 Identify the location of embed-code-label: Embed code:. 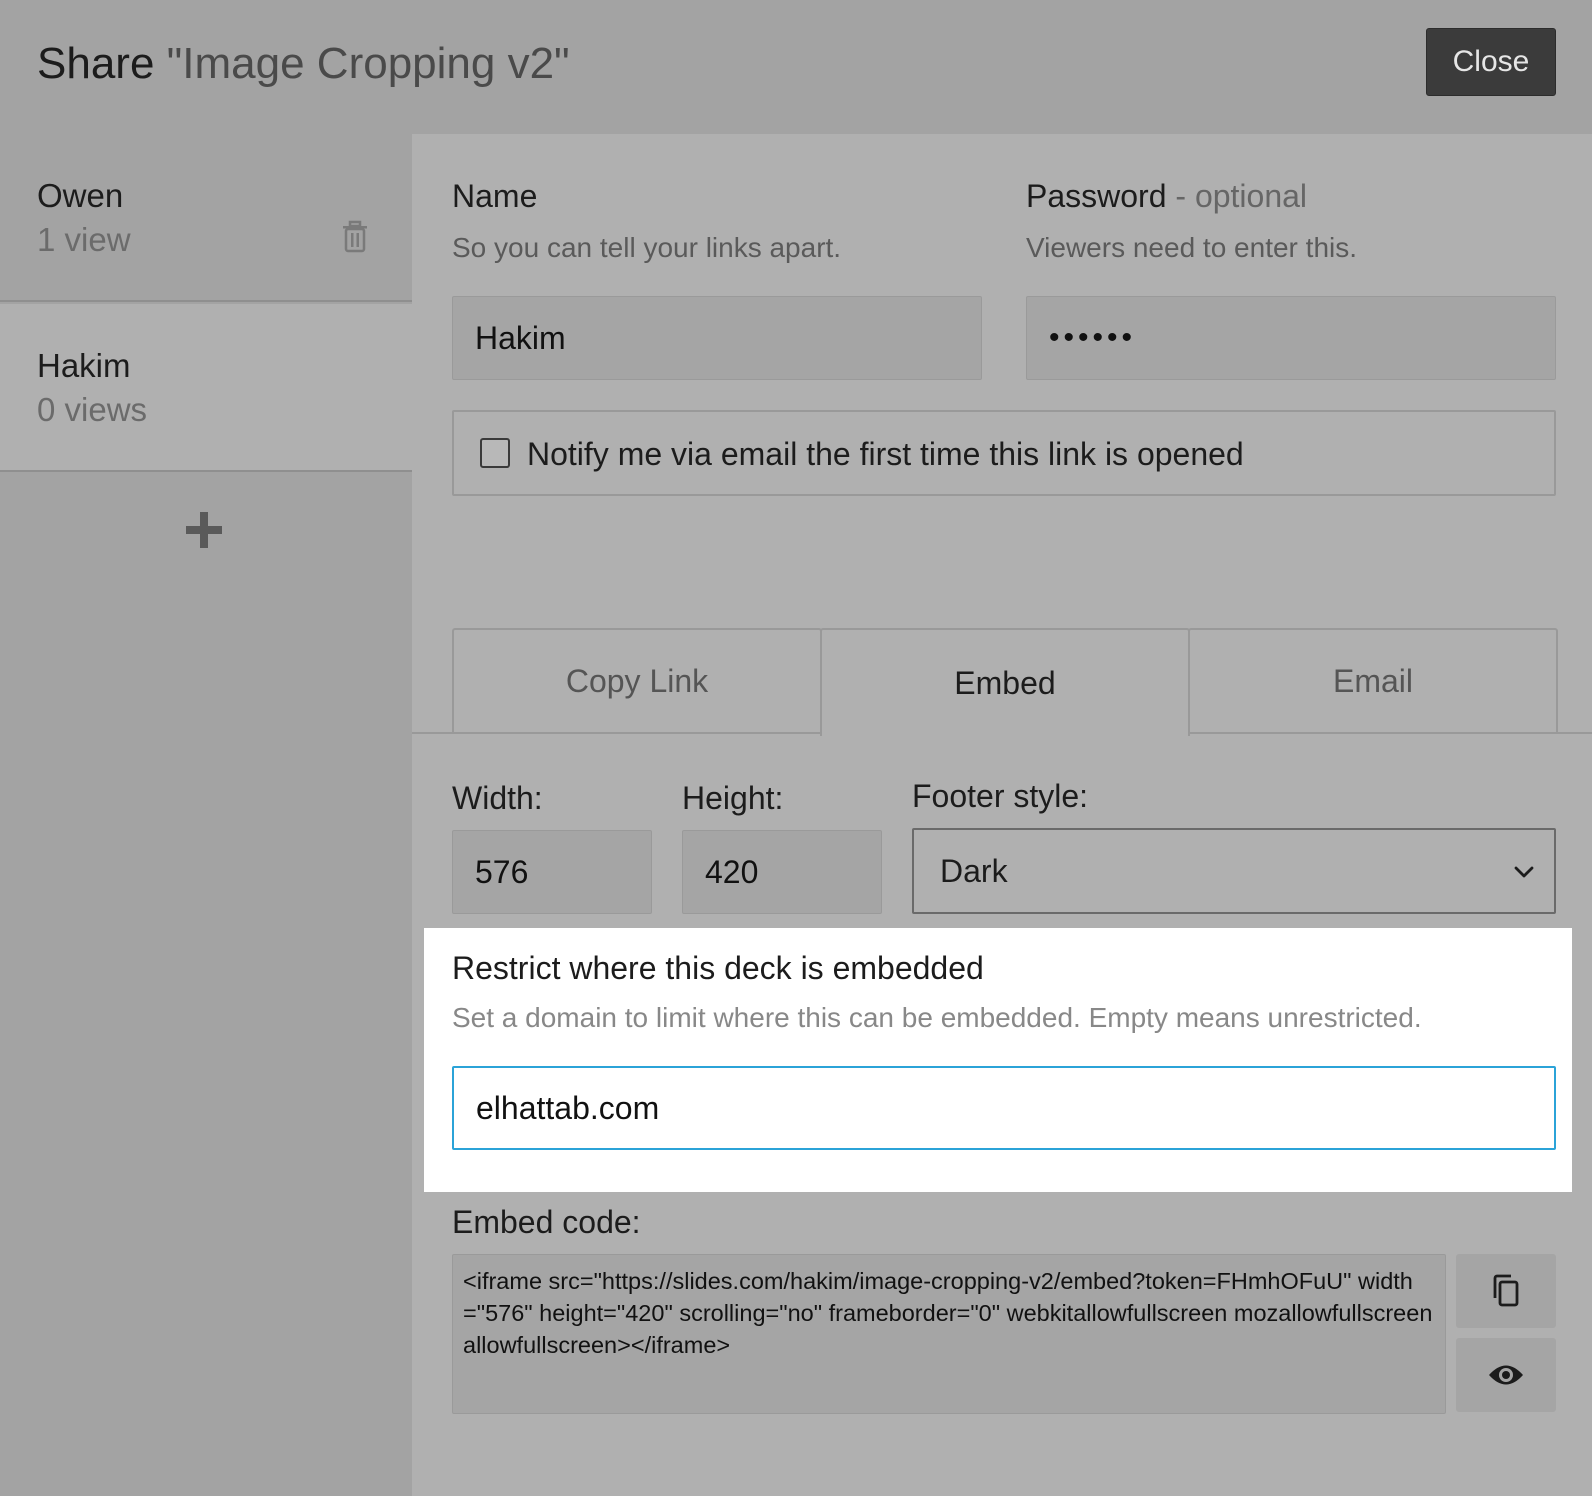
(546, 1222).